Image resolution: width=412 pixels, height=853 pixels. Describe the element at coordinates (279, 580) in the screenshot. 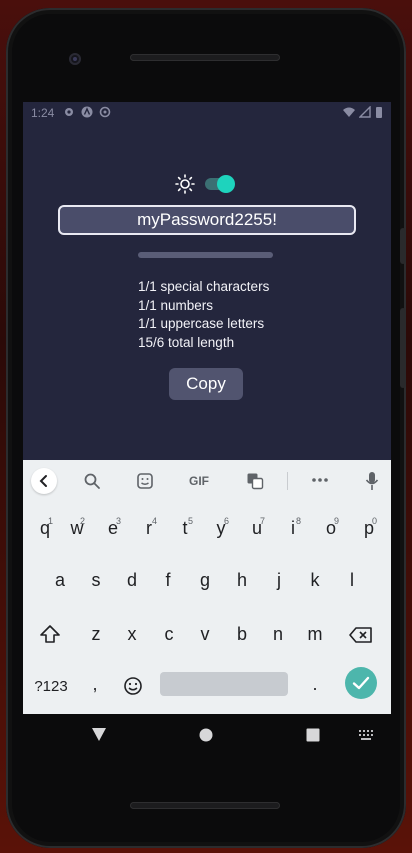

I see `key-j: j` at that location.